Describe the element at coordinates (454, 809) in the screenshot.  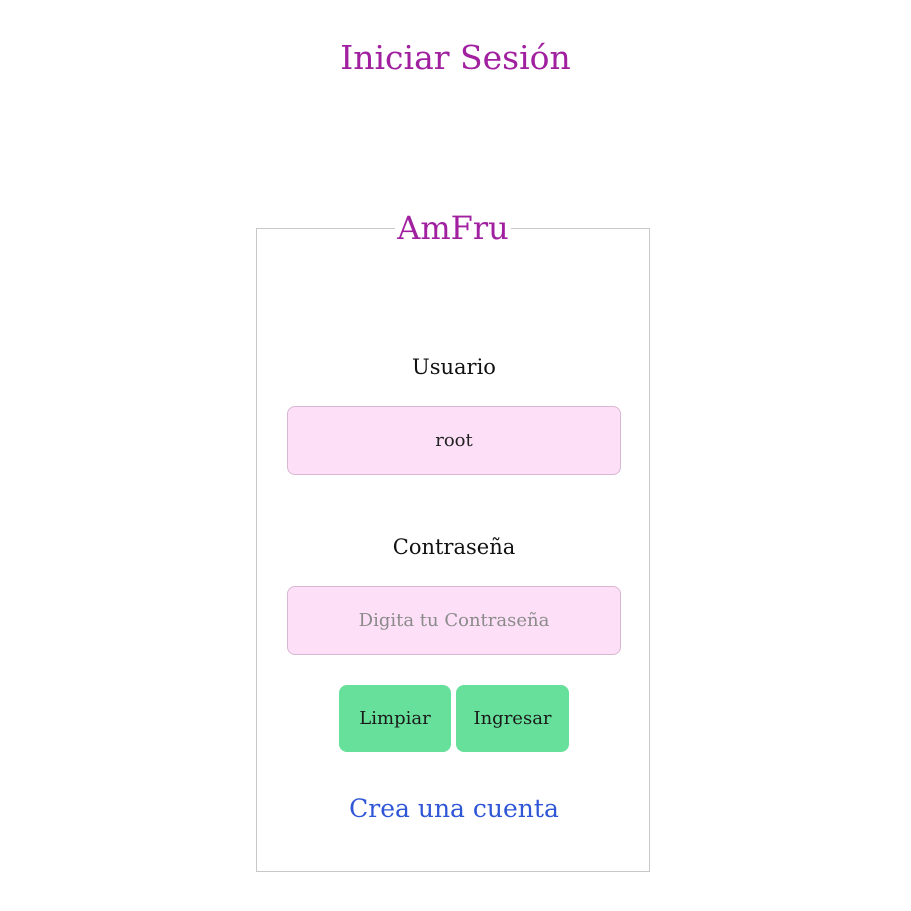
I see `create-account-link: Crea una cuenta` at that location.